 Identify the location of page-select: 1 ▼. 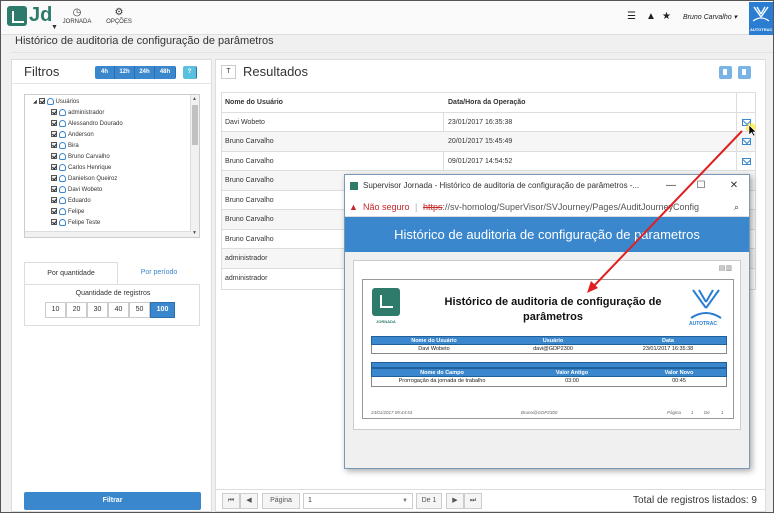
(358, 501).